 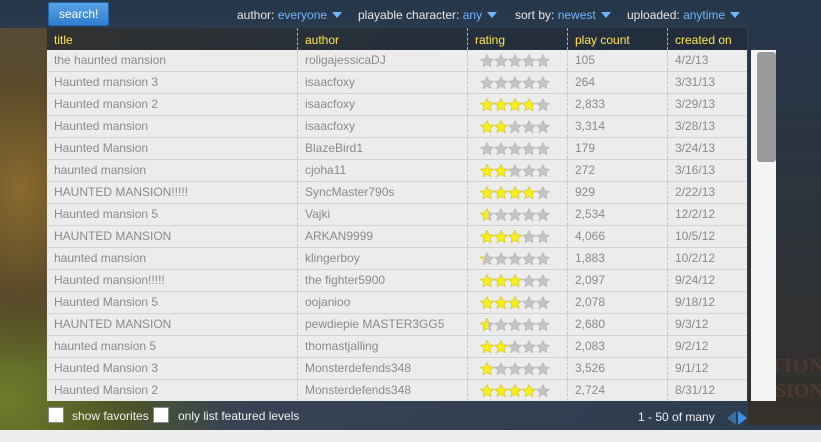 What do you see at coordinates (707, 39) in the screenshot?
I see `column-header-created-on: created on` at bounding box center [707, 39].